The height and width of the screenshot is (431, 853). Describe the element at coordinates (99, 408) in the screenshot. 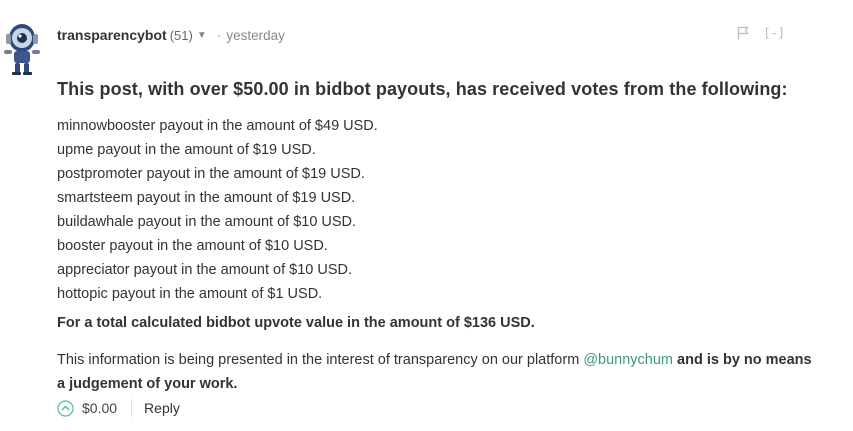

I see `payout-value: $0.00` at that location.